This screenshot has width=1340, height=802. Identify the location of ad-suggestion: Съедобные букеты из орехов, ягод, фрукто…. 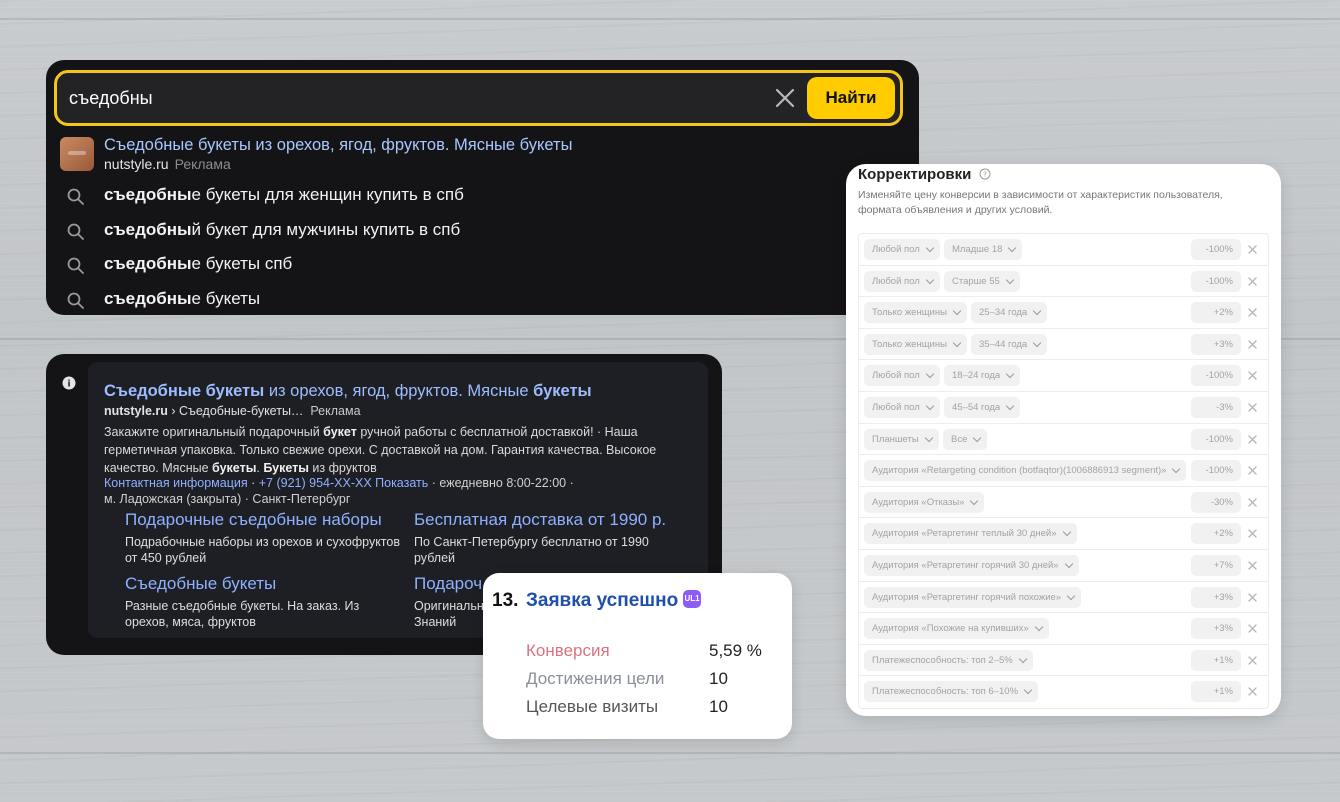
(480, 156).